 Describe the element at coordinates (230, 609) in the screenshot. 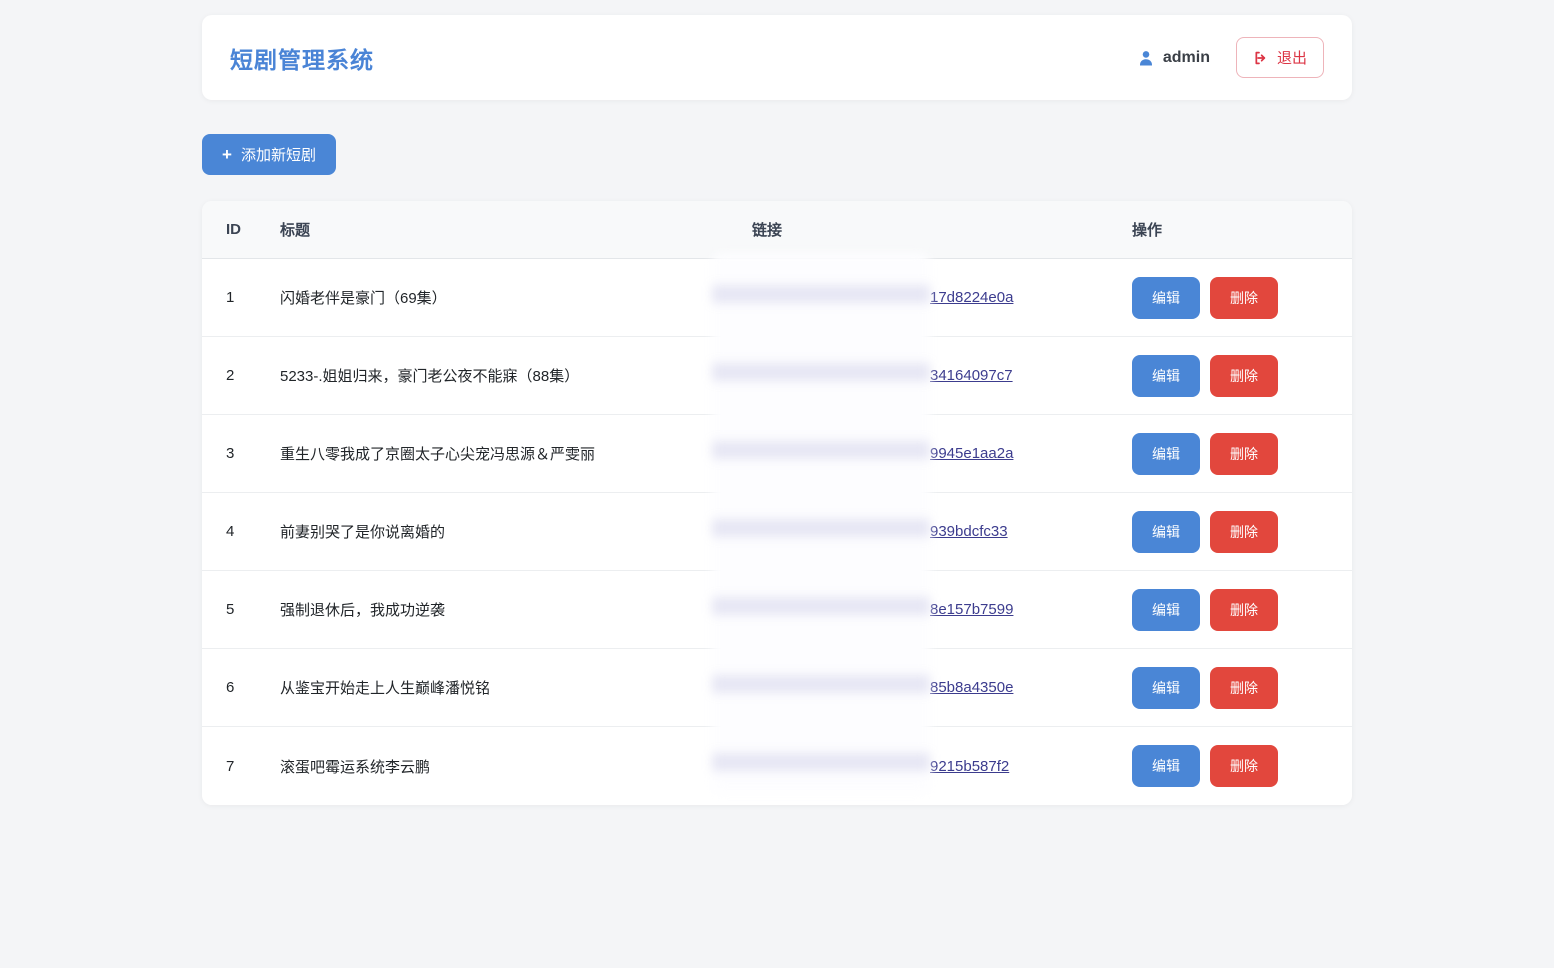

I see `row-id: 5` at that location.